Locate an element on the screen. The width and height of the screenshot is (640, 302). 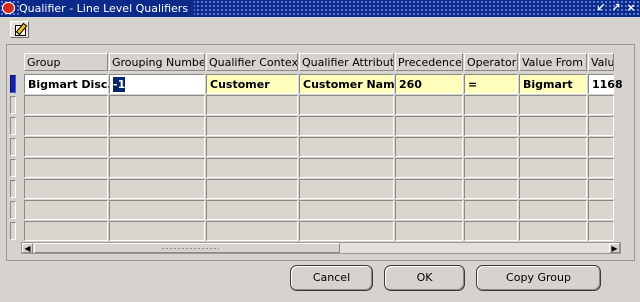
group-field: Bigmart Disc. is located at coordinates (68, 84).